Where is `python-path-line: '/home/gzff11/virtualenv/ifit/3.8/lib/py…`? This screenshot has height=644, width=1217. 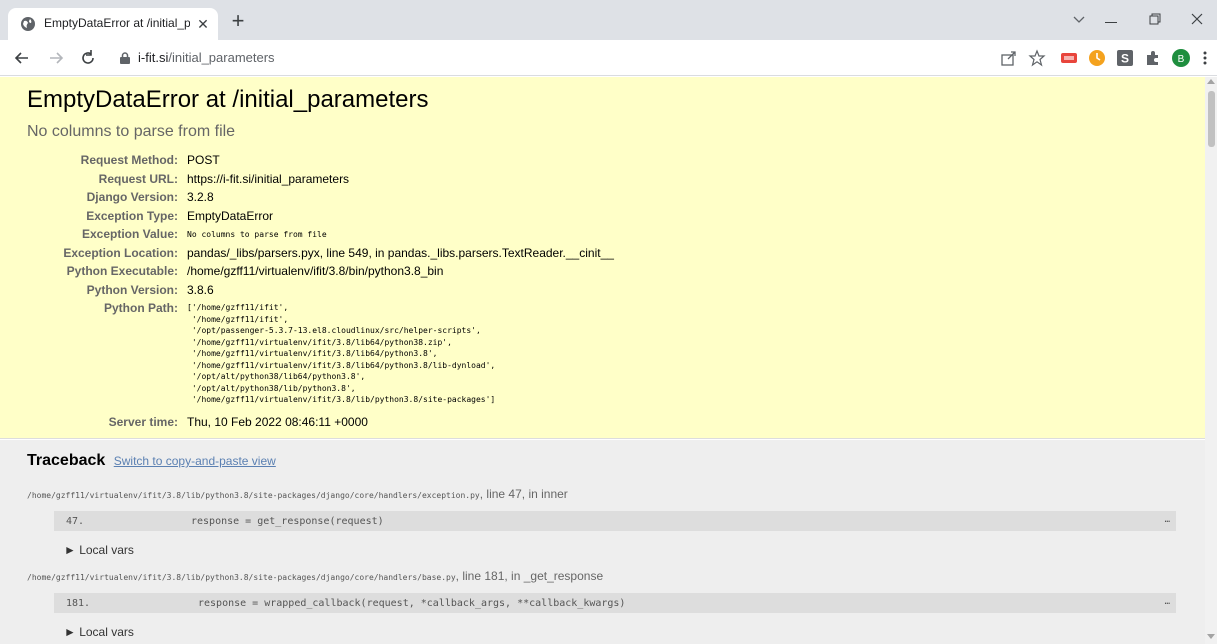
python-path-line: '/home/gzff11/virtualenv/ifit/3.8/lib/py… is located at coordinates (341, 399).